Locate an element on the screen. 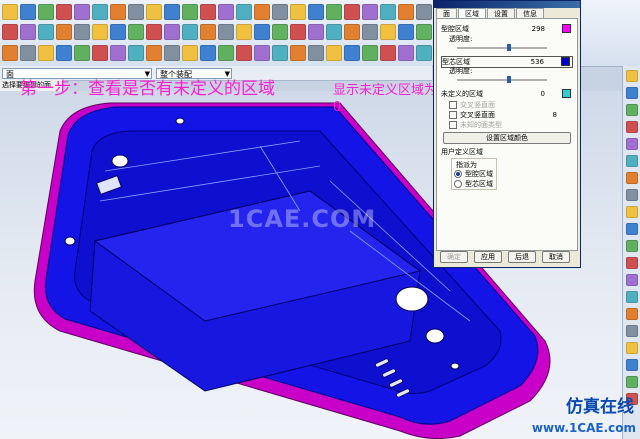 The height and width of the screenshot is (439, 640). set-region-color-button: 设置区域颜色 is located at coordinates (507, 138).